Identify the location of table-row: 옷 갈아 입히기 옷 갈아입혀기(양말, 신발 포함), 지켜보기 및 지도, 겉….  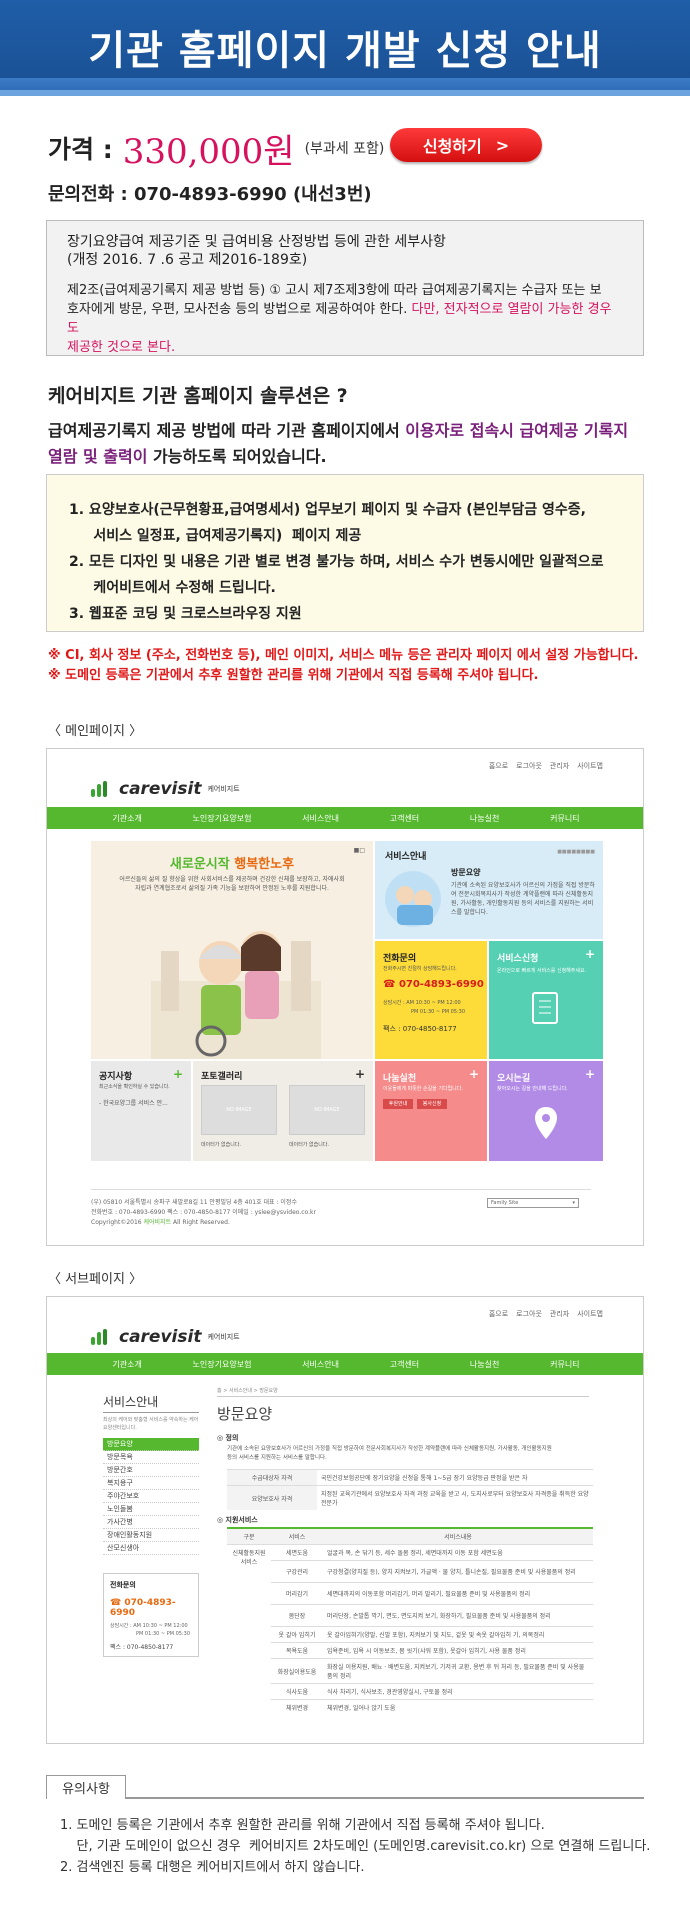
(410, 1634).